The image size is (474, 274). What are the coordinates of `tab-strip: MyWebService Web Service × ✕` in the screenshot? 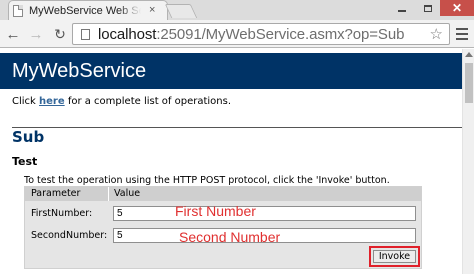 It's located at (237, 10).